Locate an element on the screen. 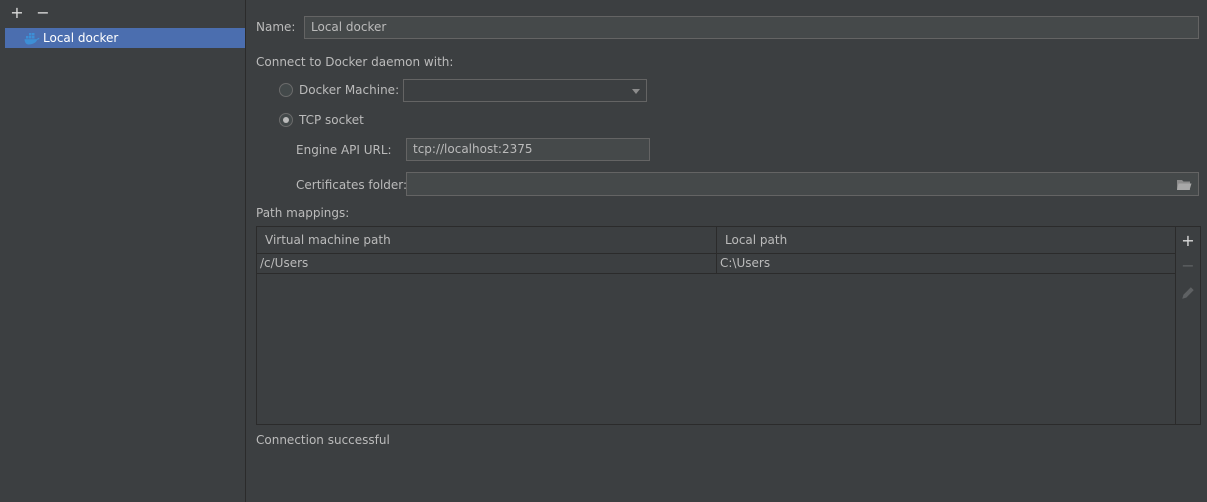  path-mappings-label: Path mappings: is located at coordinates (303, 213).